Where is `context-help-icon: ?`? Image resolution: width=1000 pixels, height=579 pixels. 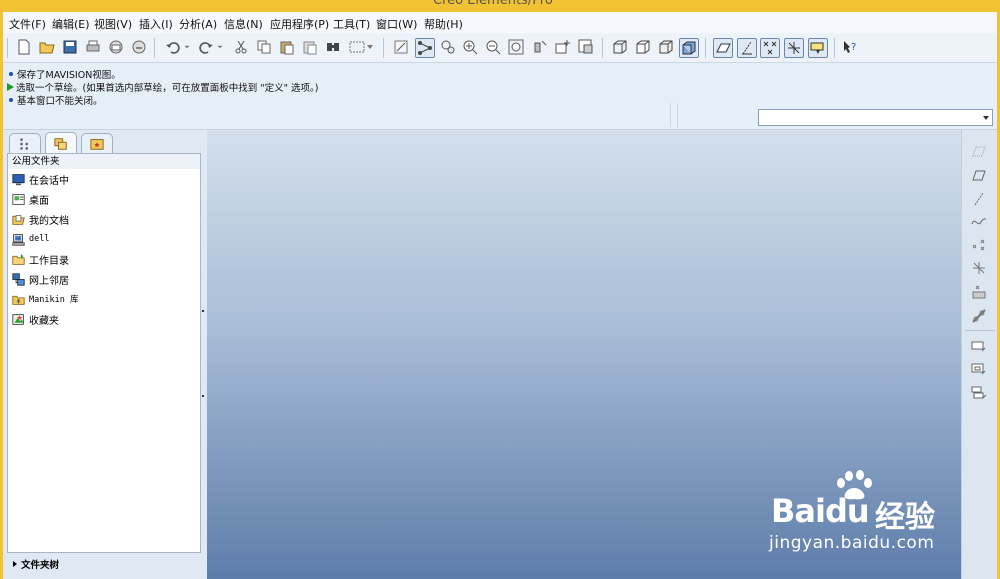 context-help-icon: ? is located at coordinates (850, 47).